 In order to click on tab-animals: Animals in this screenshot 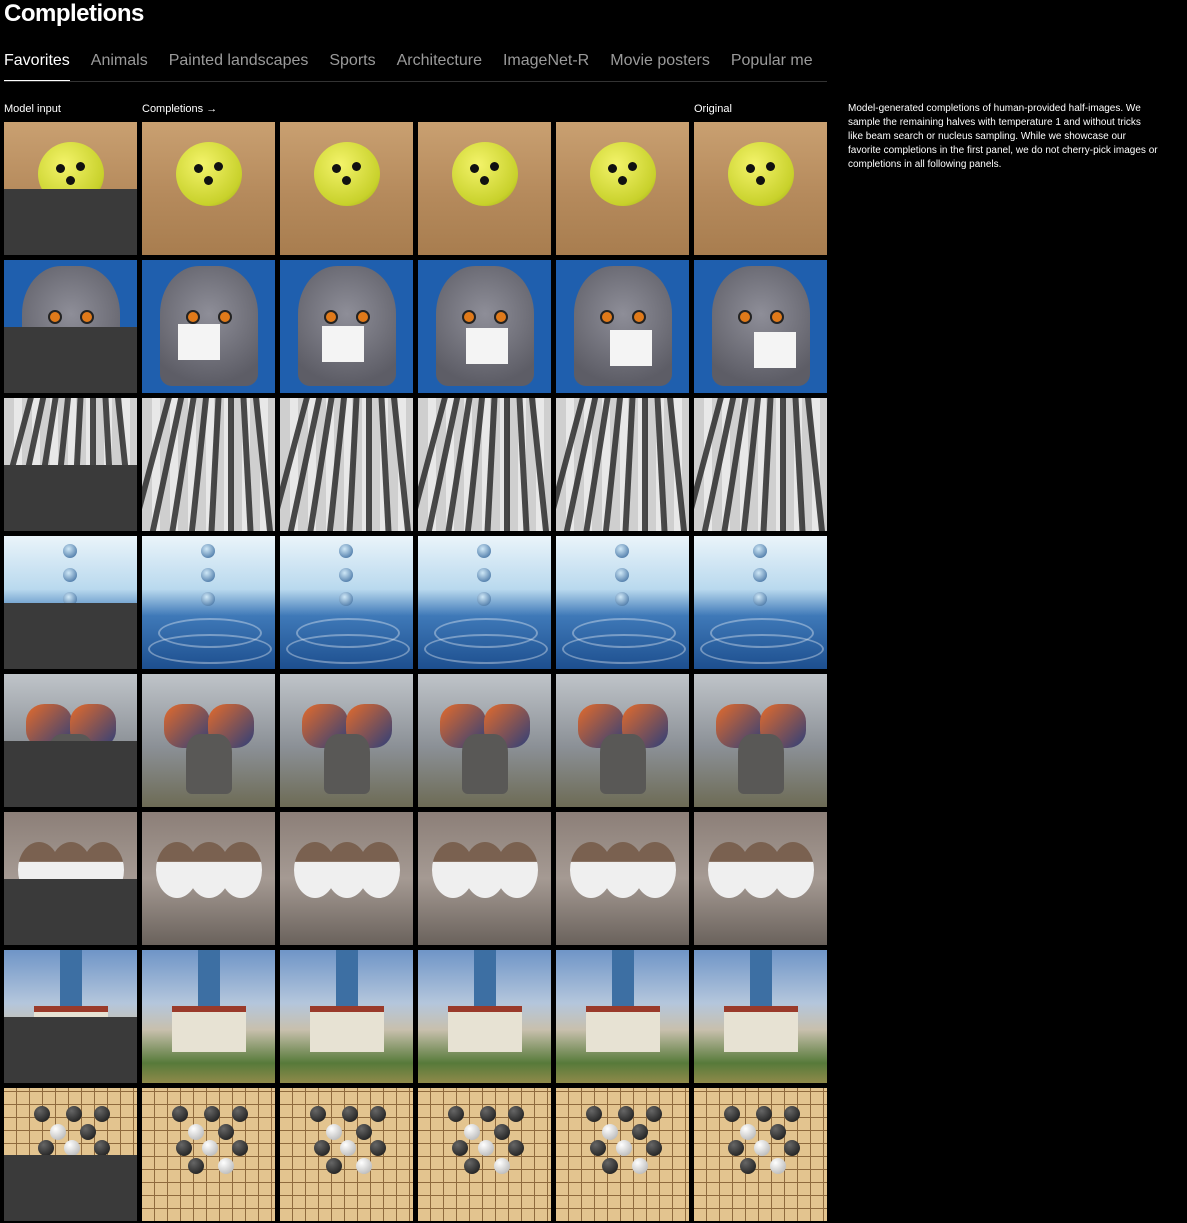, I will do `click(119, 65)`.